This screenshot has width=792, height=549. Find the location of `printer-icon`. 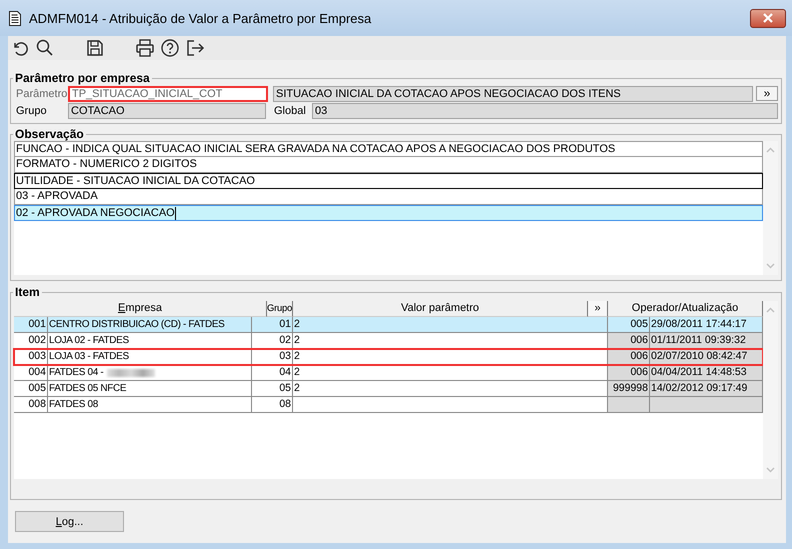

printer-icon is located at coordinates (145, 48).